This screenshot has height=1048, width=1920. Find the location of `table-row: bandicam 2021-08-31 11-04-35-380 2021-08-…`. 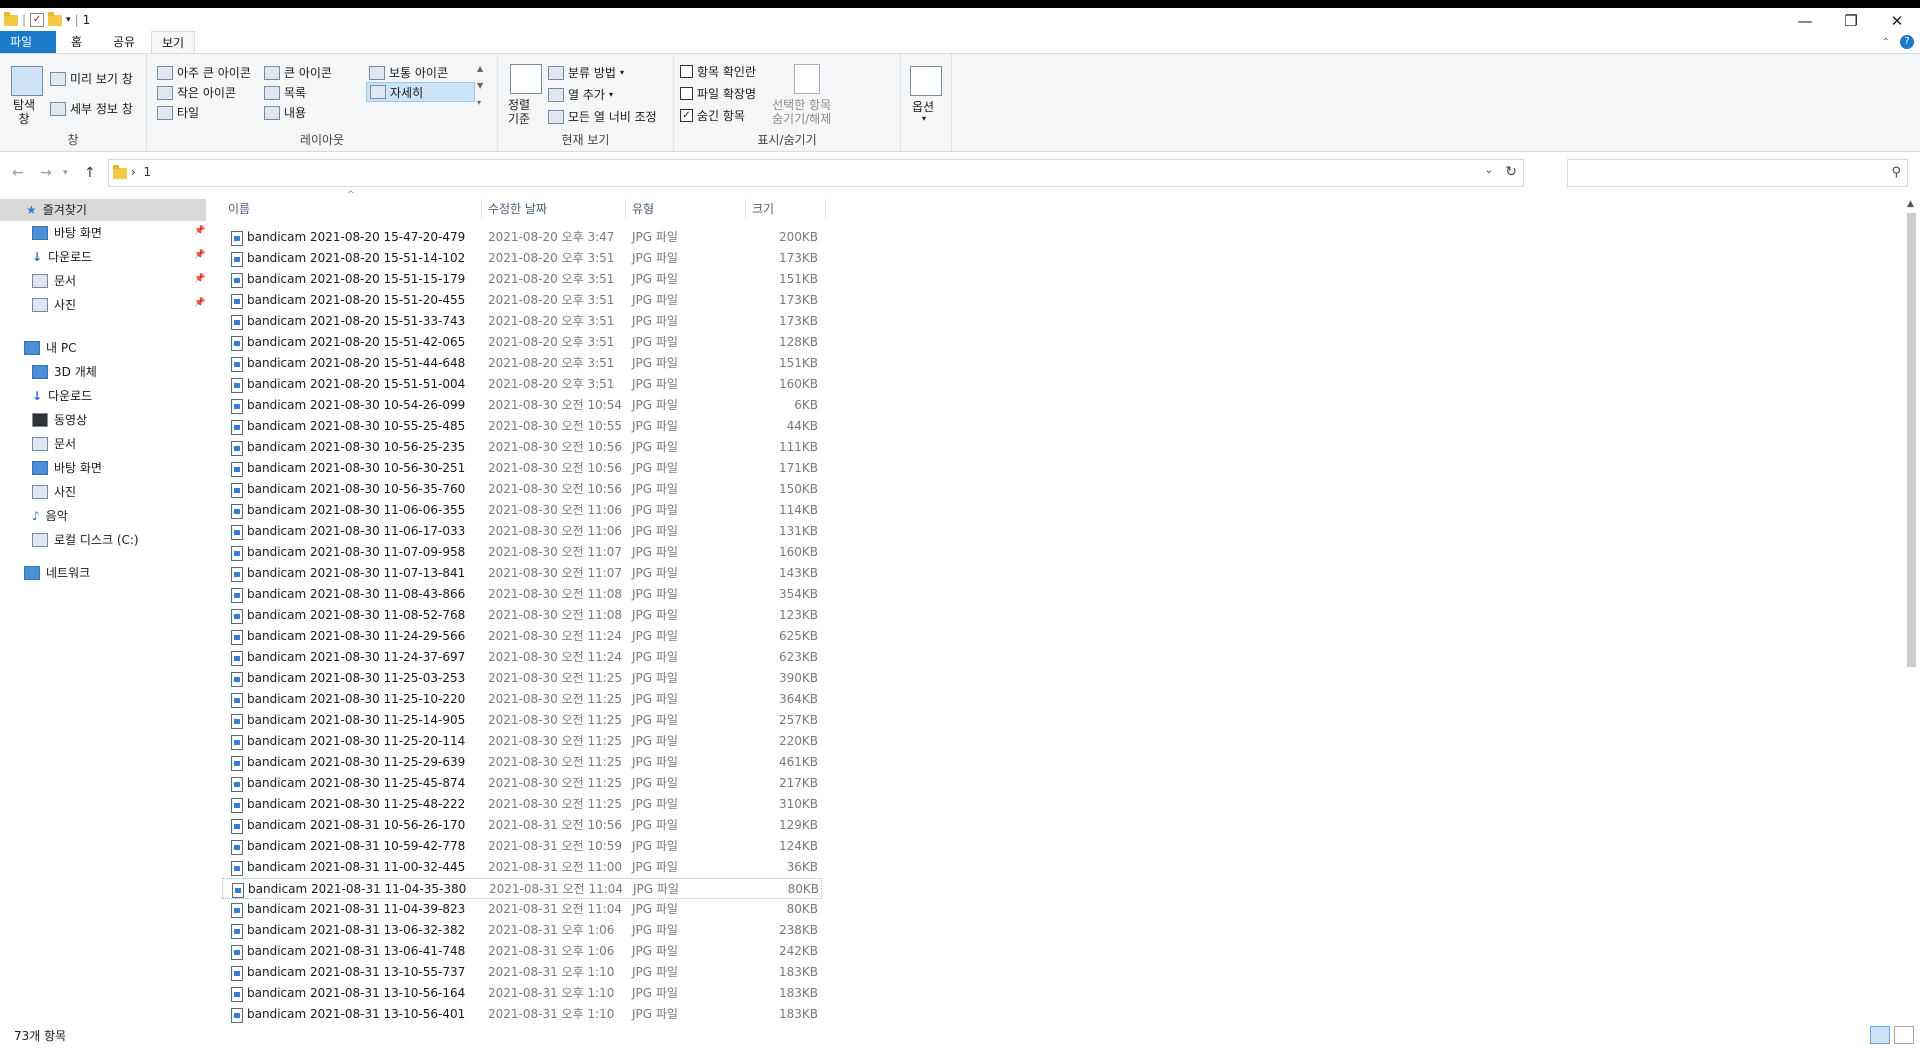

table-row: bandicam 2021-08-31 11-04-35-380 2021-08-… is located at coordinates (522, 888).